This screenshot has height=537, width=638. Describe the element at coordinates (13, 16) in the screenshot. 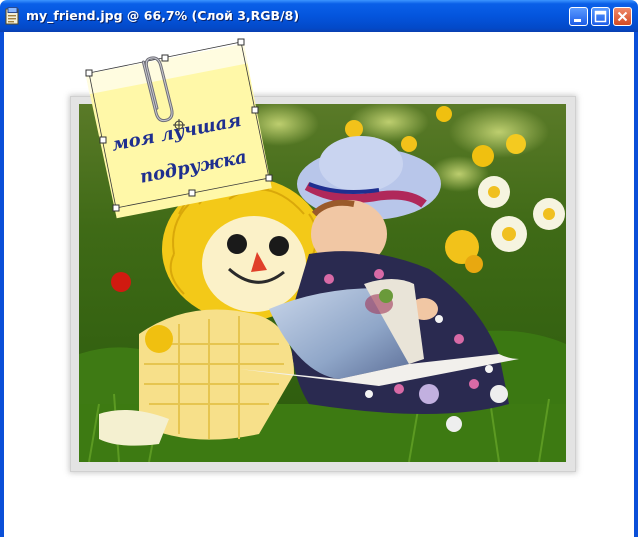

I see `photoshop-document-icon` at that location.